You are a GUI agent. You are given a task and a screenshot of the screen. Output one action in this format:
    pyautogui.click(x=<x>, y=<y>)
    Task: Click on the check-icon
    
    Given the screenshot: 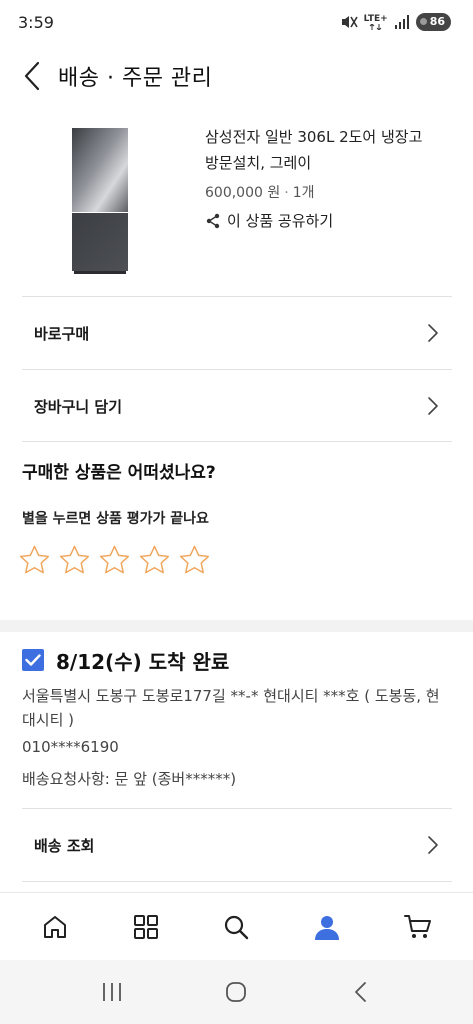 What is the action you would take?
    pyautogui.click(x=33, y=660)
    